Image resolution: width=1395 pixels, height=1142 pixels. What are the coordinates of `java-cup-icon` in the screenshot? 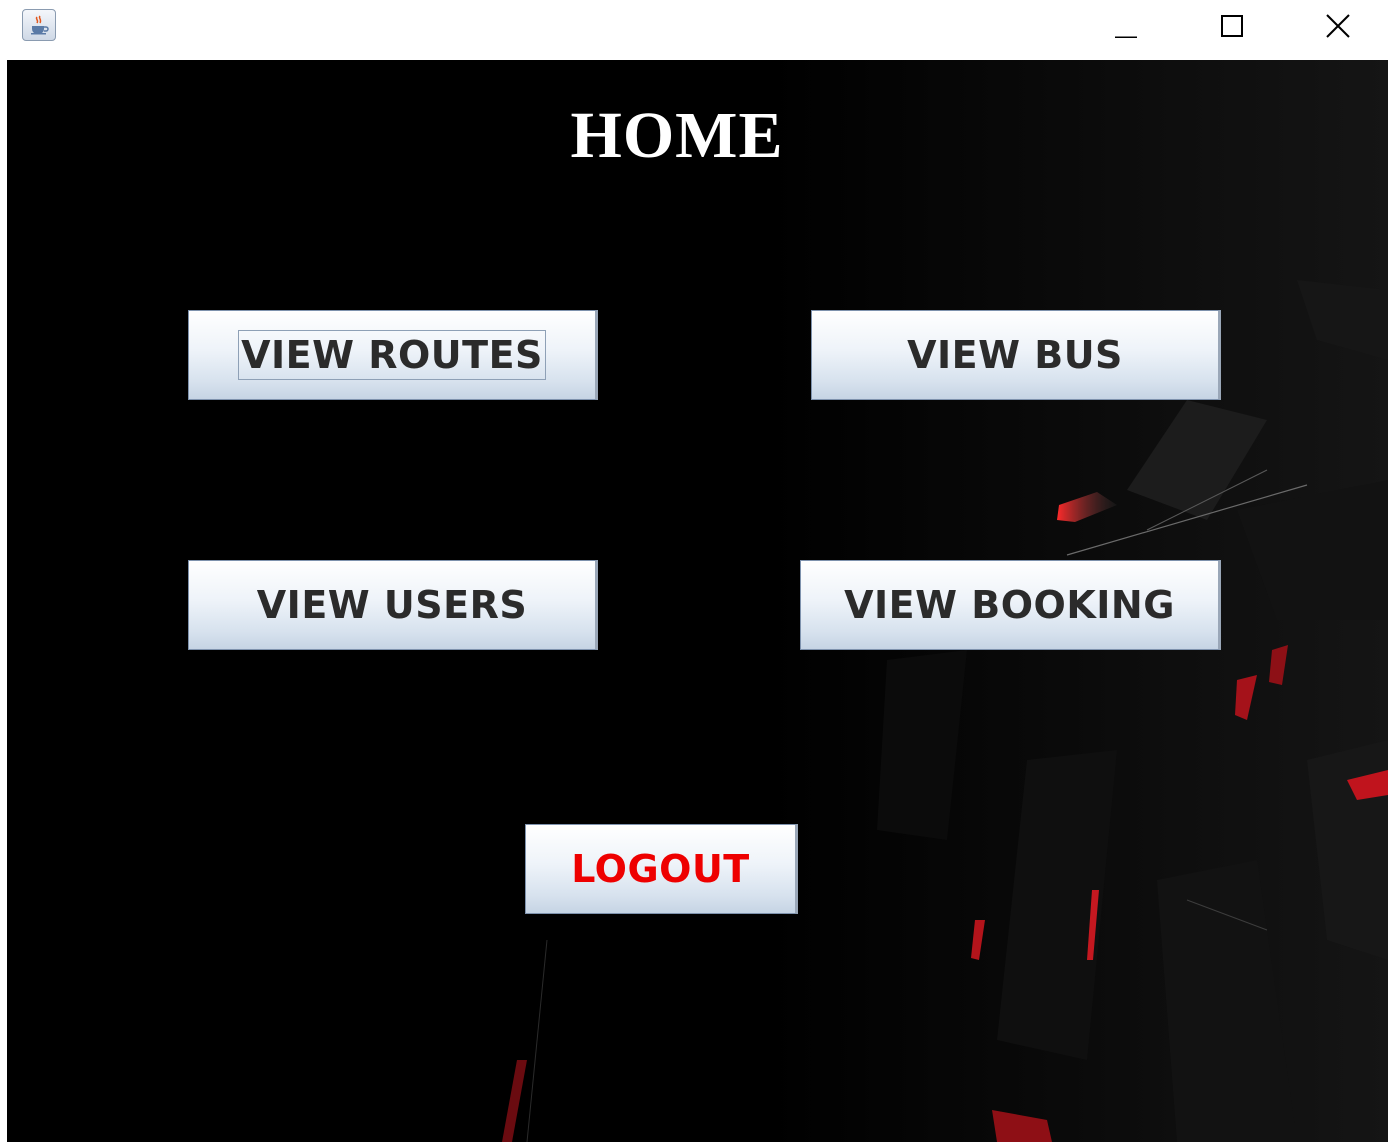 It's located at (39, 25).